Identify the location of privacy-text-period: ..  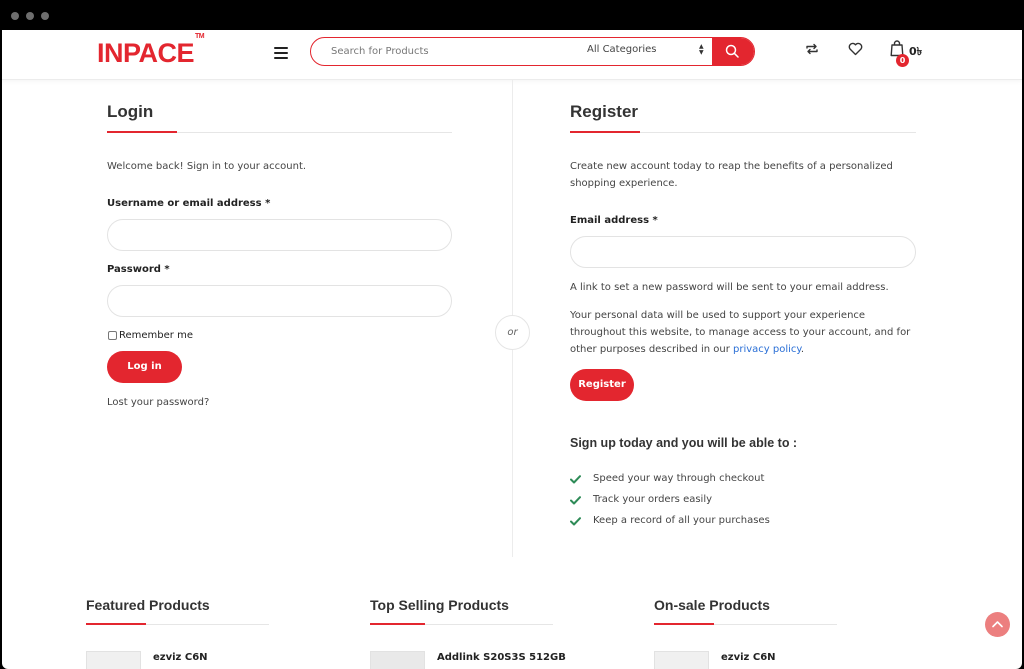
(802, 349).